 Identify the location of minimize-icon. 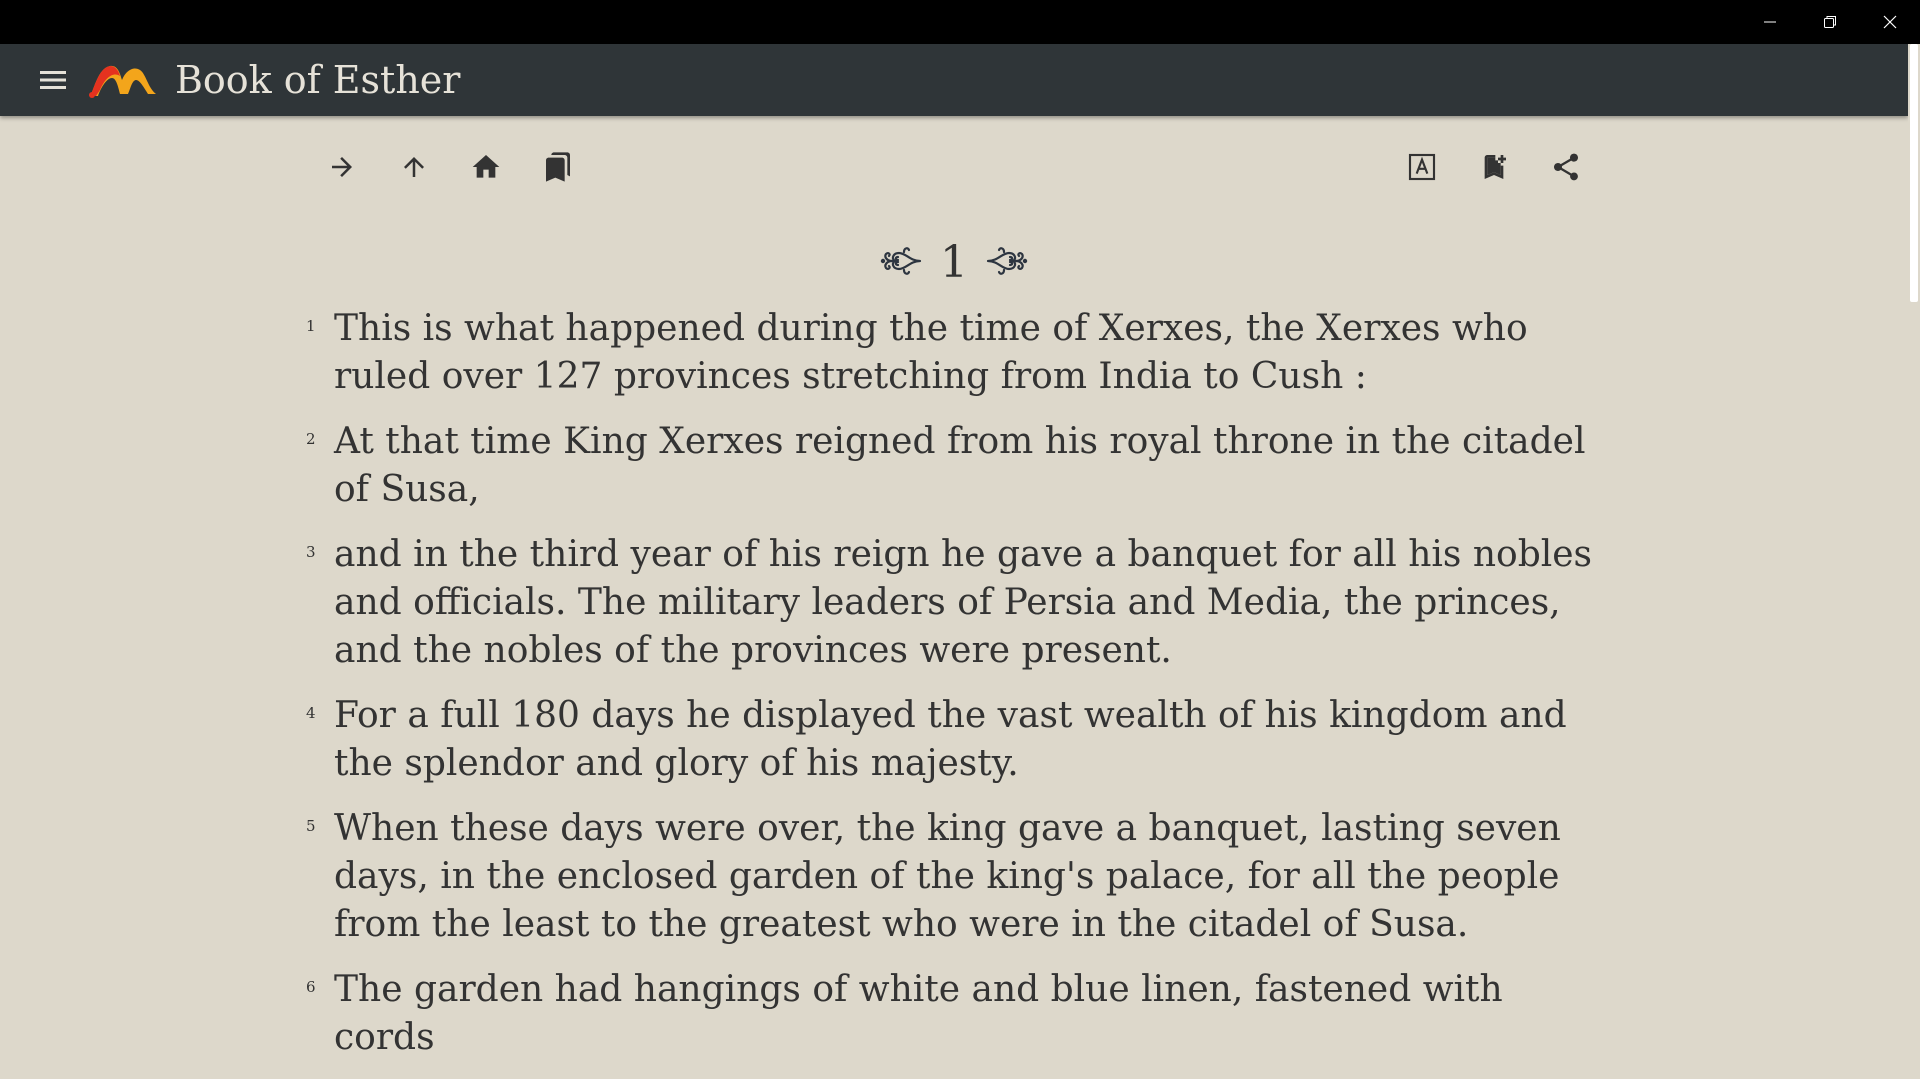
(1770, 22).